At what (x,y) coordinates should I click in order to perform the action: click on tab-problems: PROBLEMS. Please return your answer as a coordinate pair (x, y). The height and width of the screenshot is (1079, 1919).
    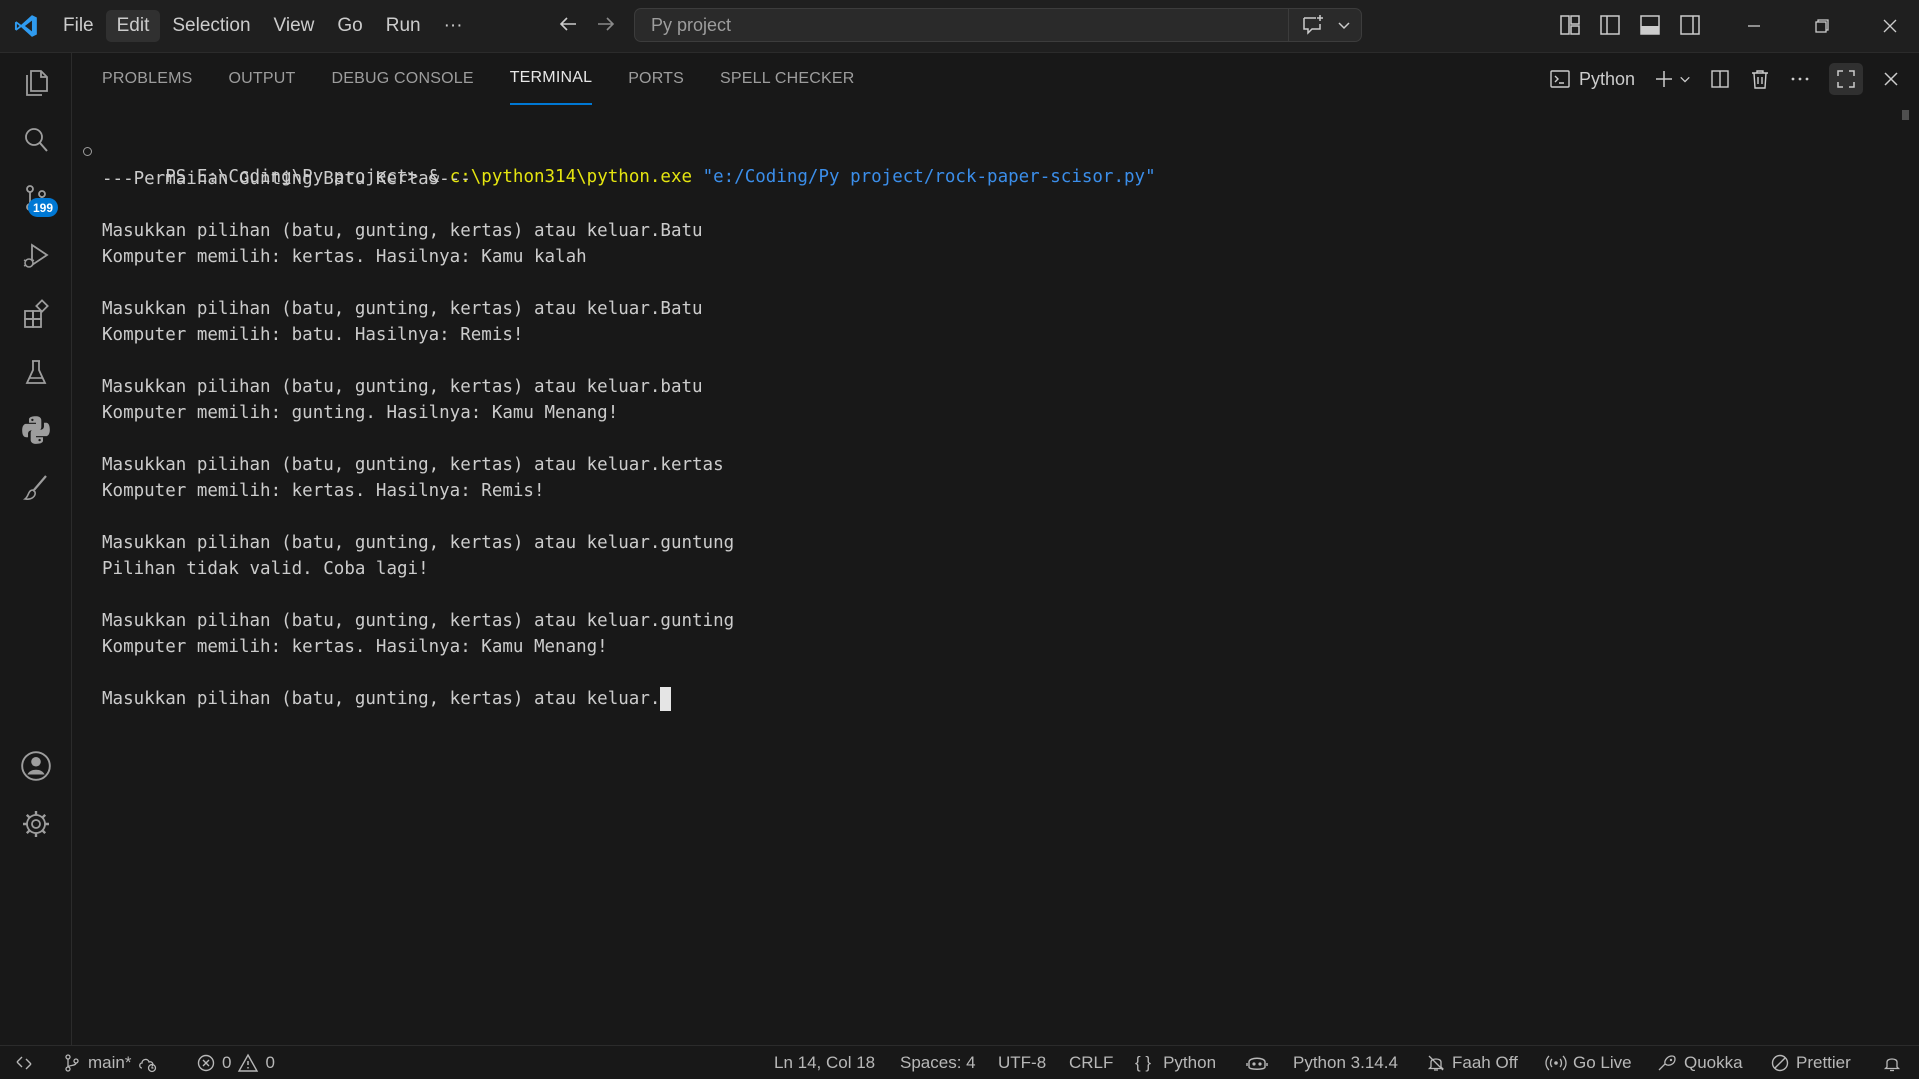
    Looking at the image, I should click on (147, 79).